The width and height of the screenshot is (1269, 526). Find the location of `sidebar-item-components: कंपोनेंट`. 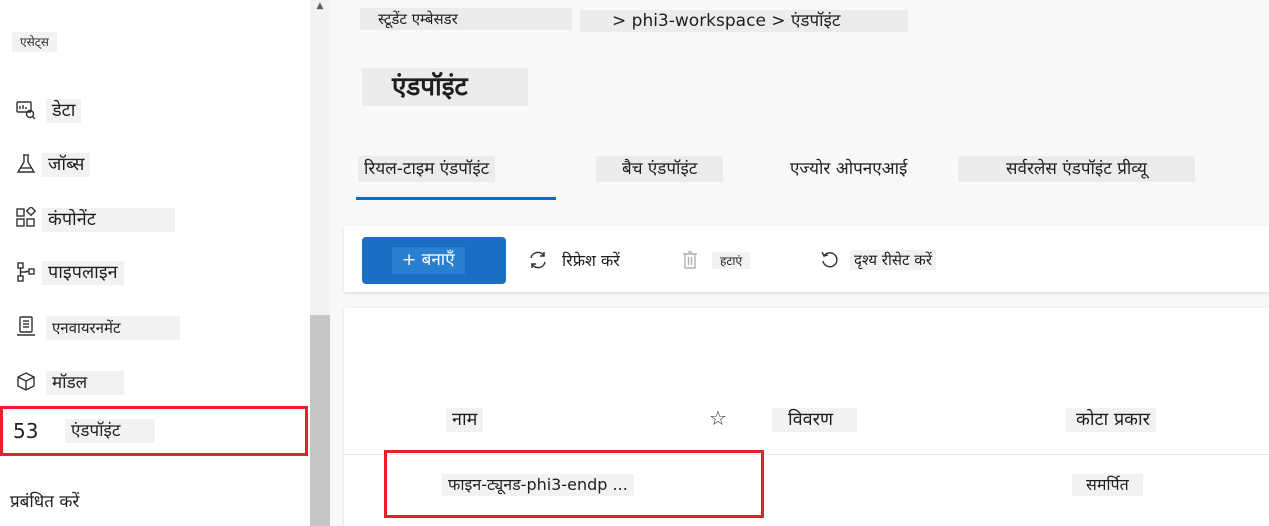

sidebar-item-components: कंपोनेंट is located at coordinates (153, 218).